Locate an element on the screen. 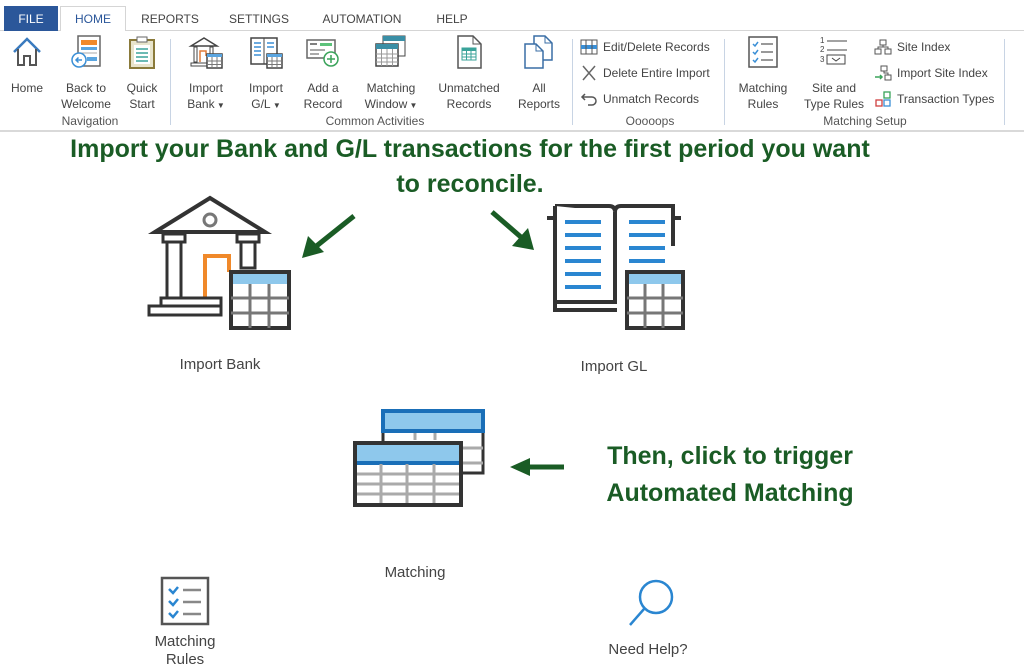 This screenshot has width=1024, height=672. close-icon is located at coordinates (589, 73).